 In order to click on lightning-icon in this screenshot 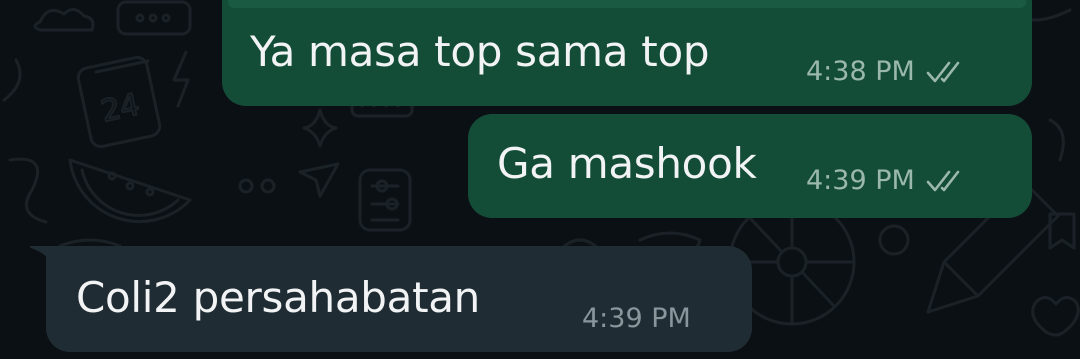, I will do `click(181, 79)`.